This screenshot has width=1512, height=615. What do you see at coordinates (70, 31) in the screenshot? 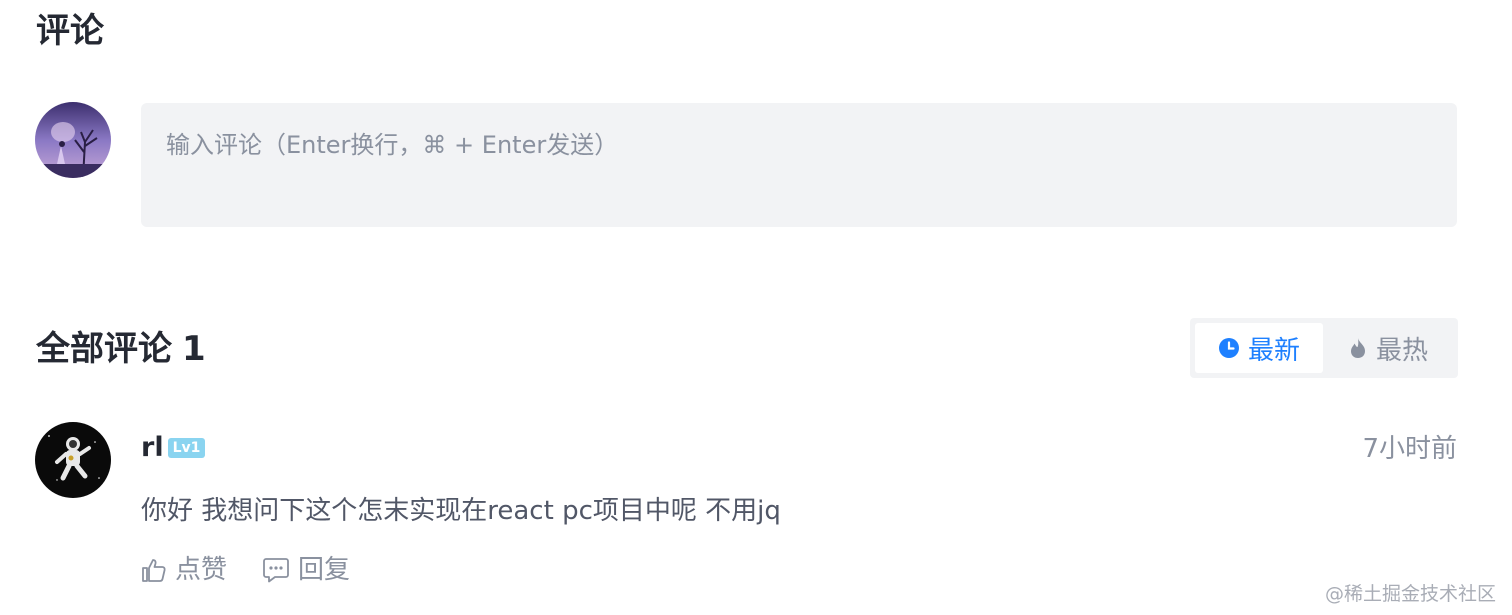
I see `comments-title: 评论` at bounding box center [70, 31].